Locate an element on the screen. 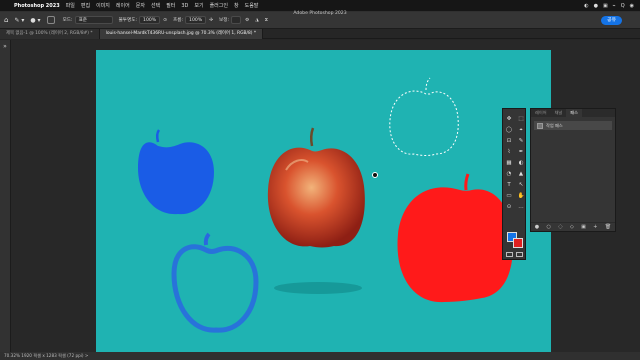  menu-3d: 3D is located at coordinates (184, 6).